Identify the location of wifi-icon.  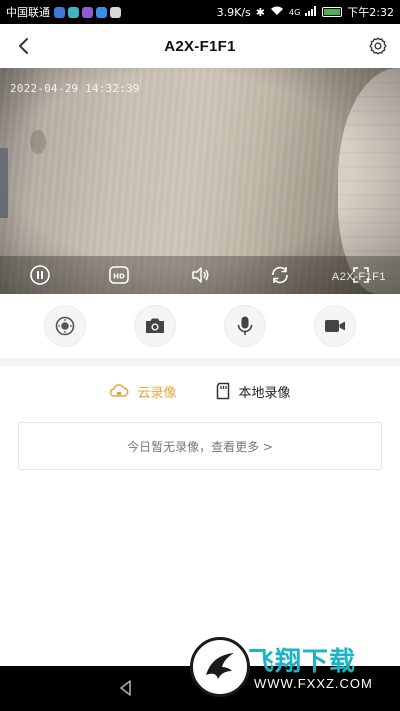
(277, 12).